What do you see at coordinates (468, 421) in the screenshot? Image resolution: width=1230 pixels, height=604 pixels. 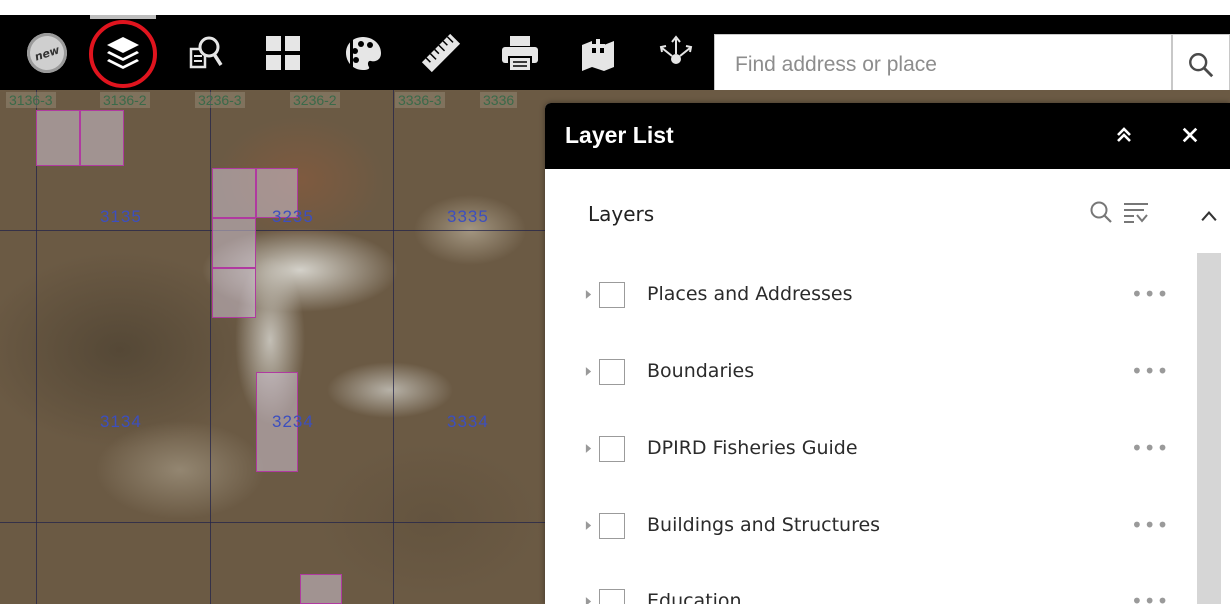 I see `map-tile-label: 3334` at bounding box center [468, 421].